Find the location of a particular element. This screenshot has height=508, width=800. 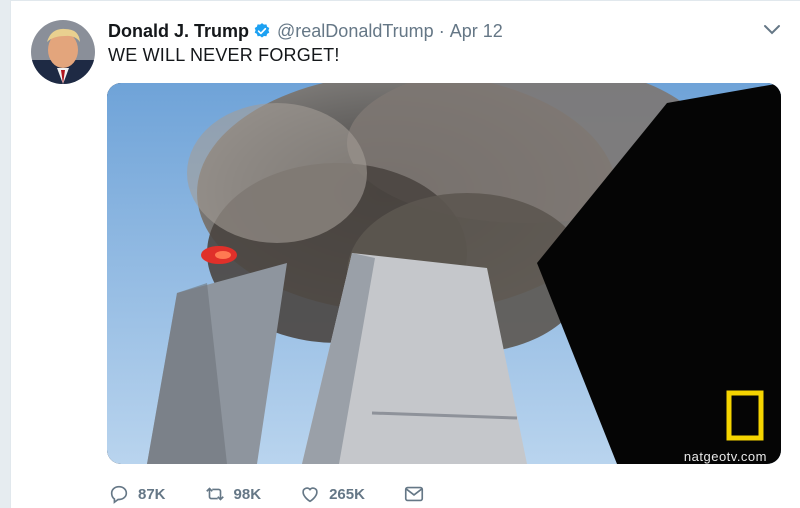

author-handle: @realDonaldTrump is located at coordinates (355, 31).